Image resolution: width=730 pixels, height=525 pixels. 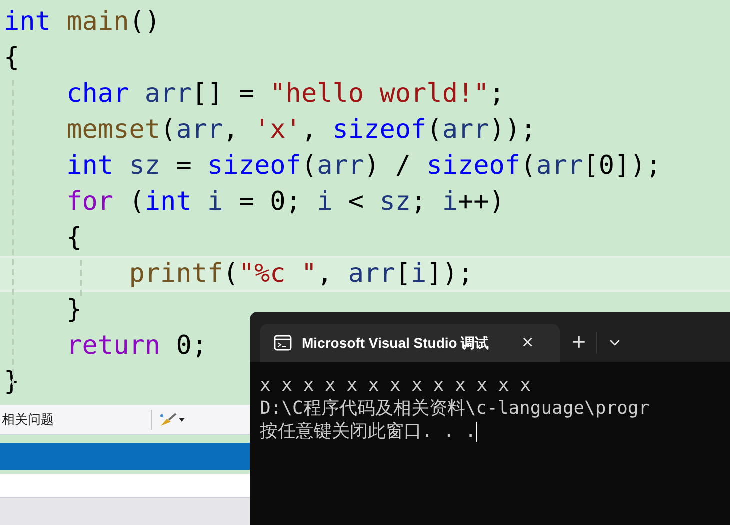 What do you see at coordinates (283, 343) in the screenshot?
I see `console-icon` at bounding box center [283, 343].